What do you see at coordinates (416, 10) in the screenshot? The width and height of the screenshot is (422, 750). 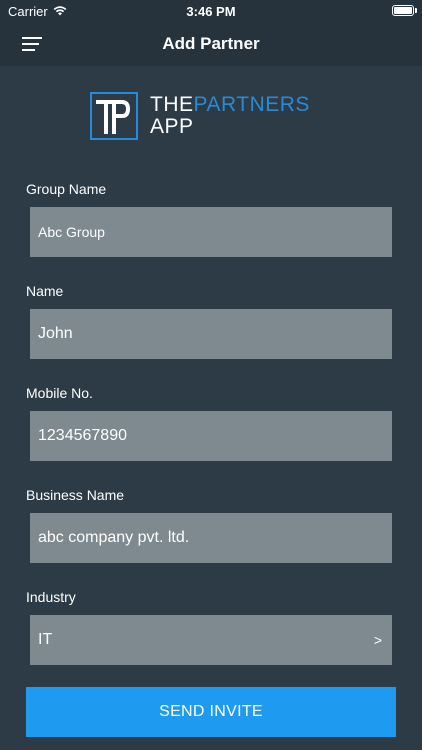 I see `battery-tip` at bounding box center [416, 10].